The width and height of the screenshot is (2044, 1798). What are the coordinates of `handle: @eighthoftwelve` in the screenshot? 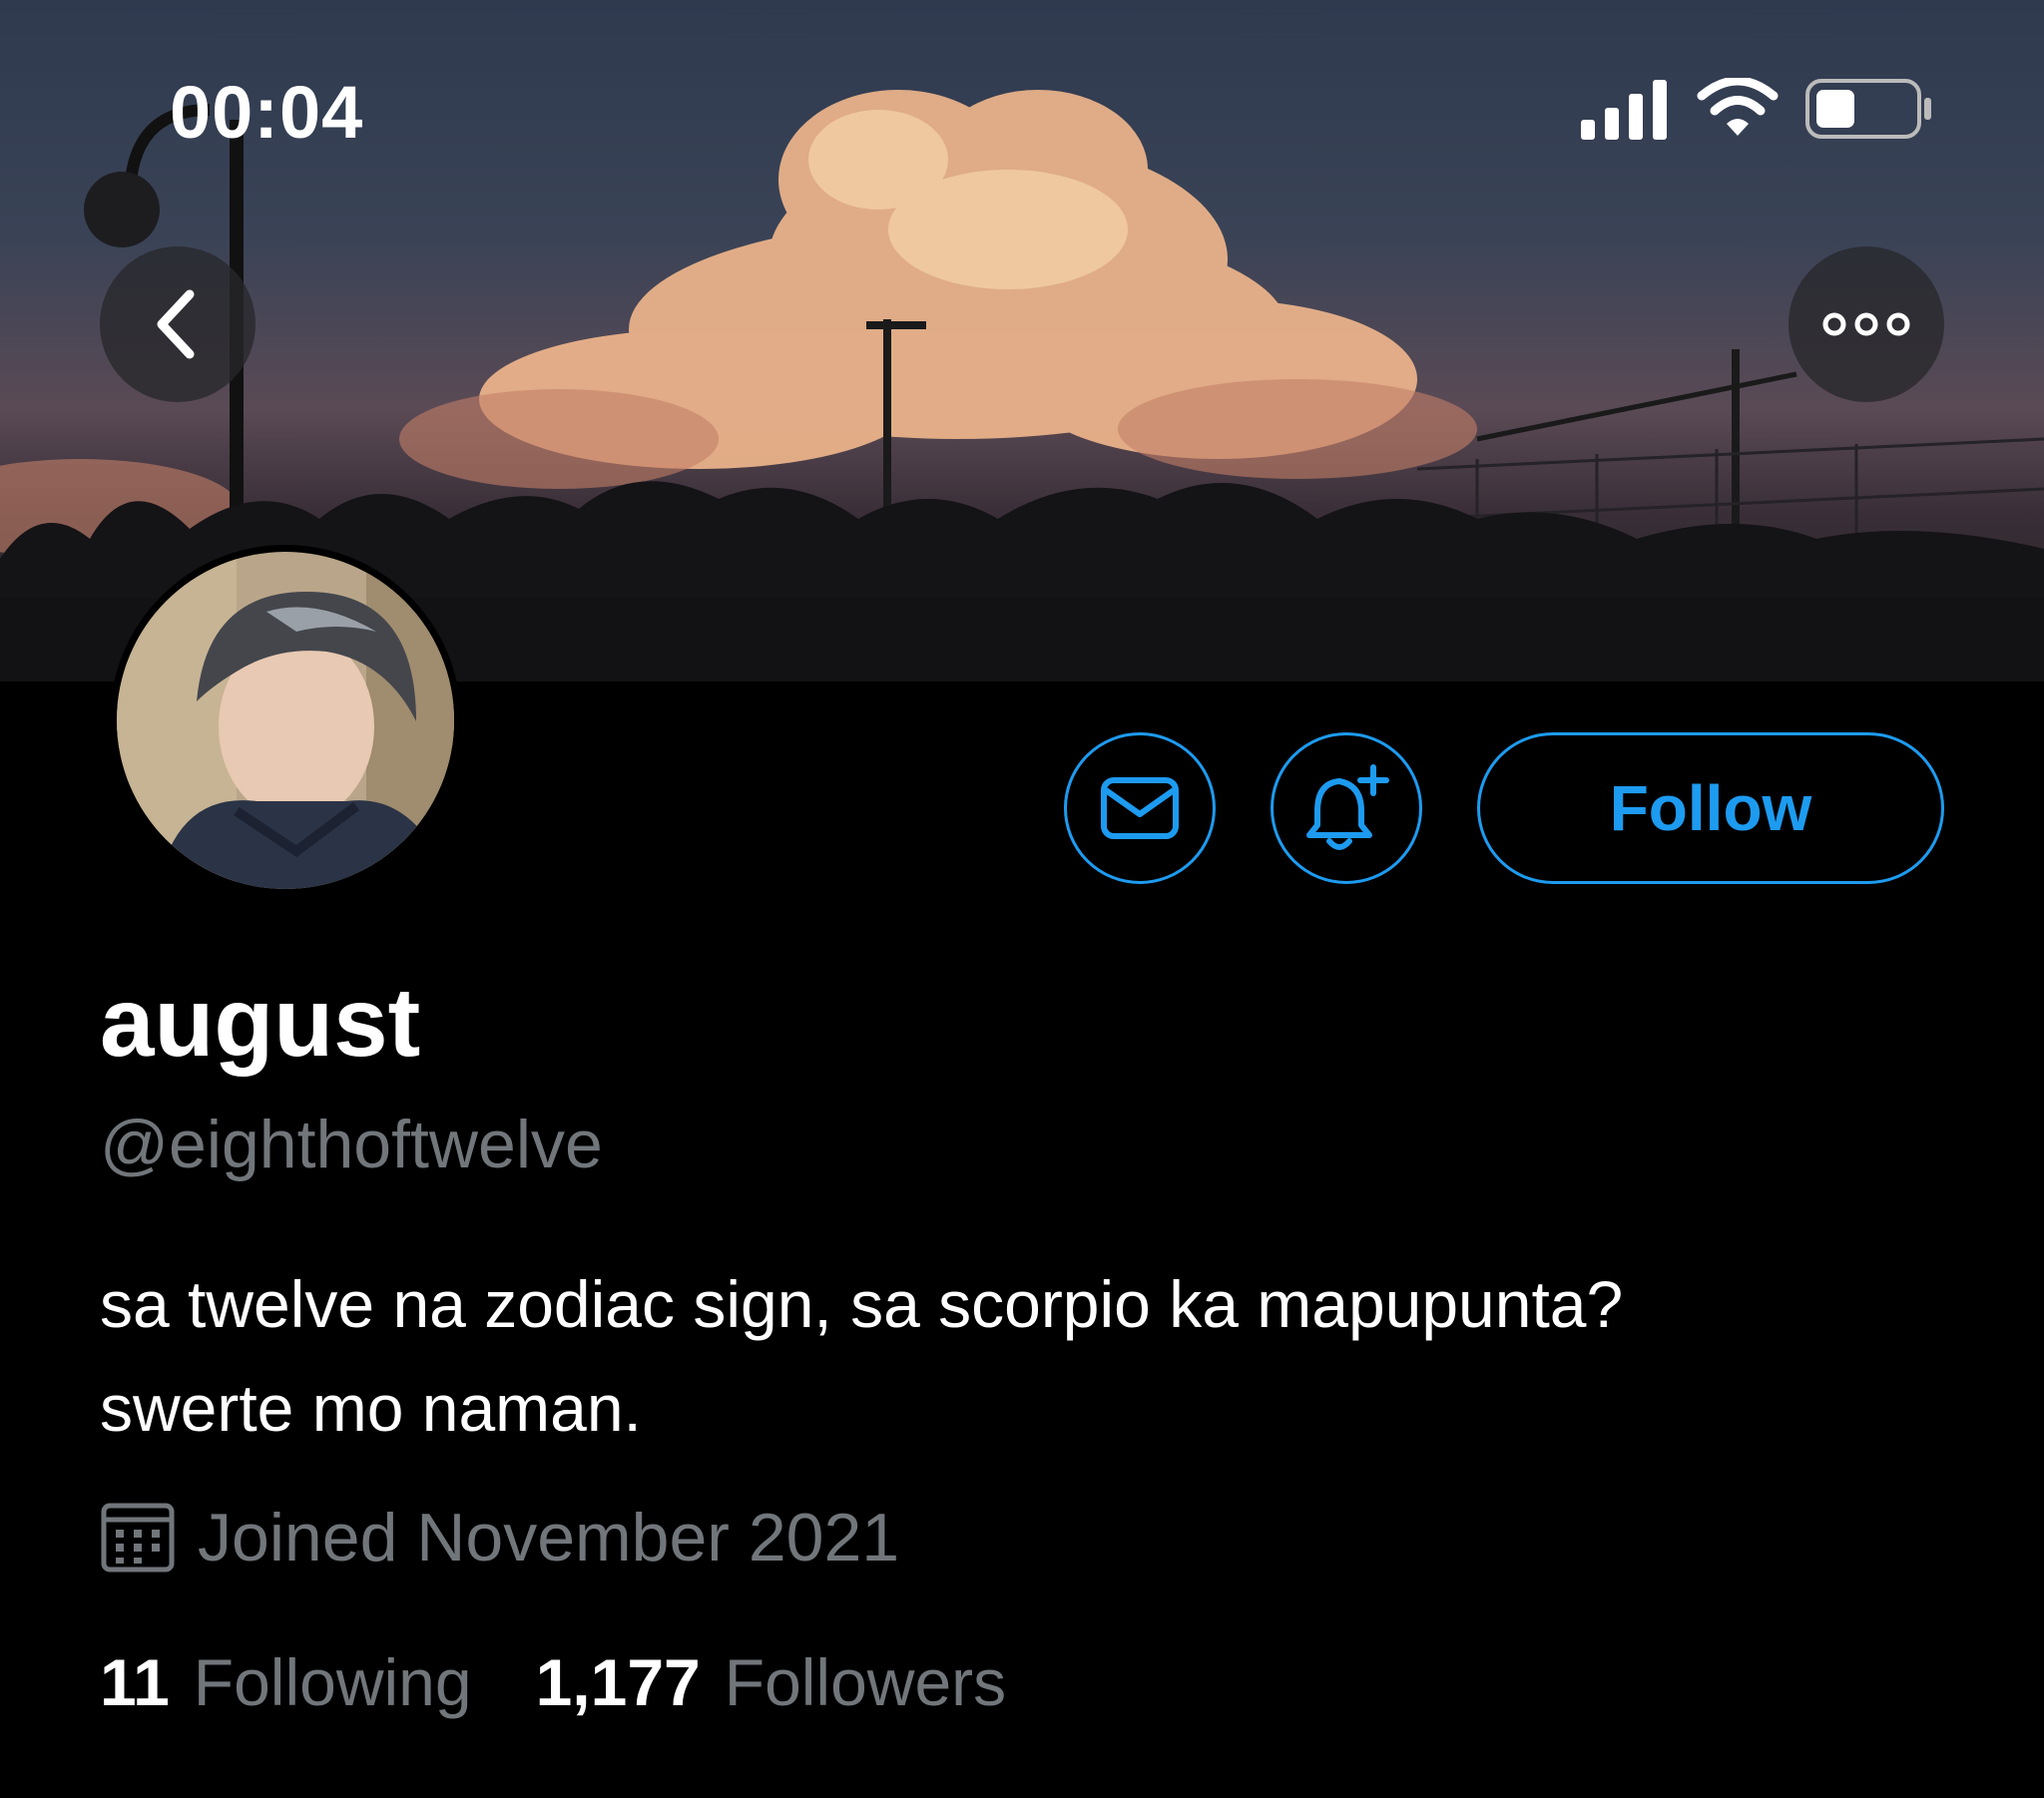 It's located at (351, 1145).